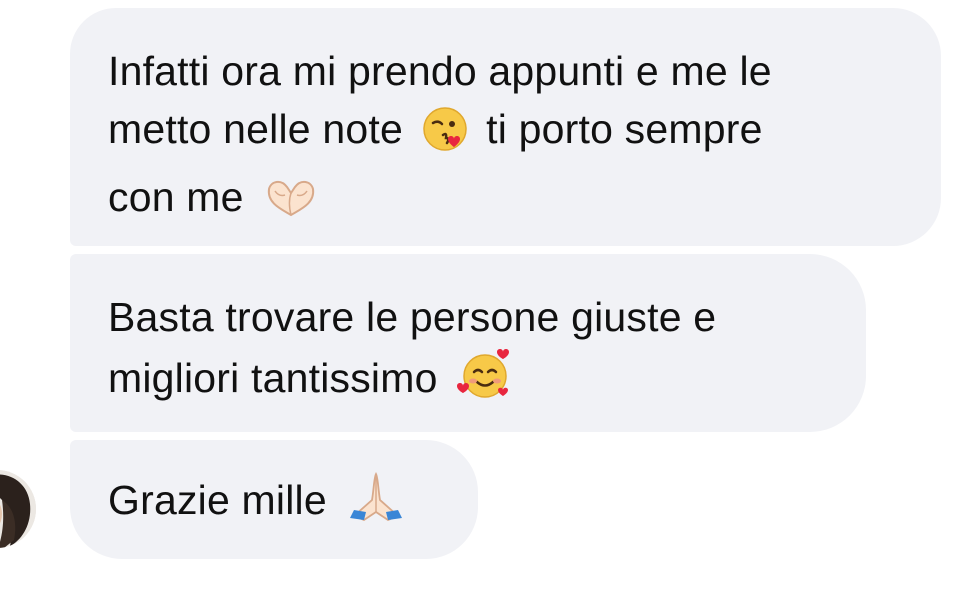 The image size is (953, 591). Describe the element at coordinates (291, 206) in the screenshot. I see `heart-hands-icon` at that location.